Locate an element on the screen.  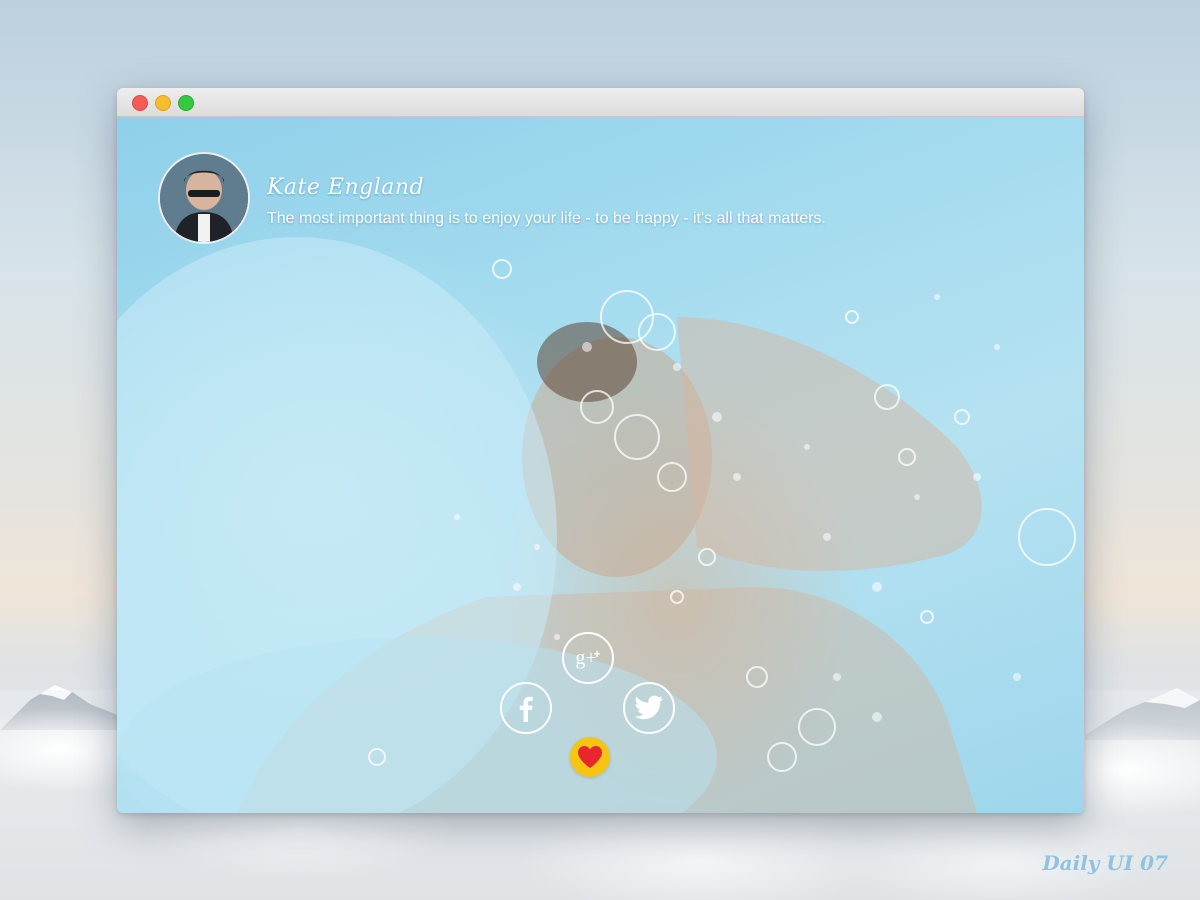
minimize-window-button is located at coordinates (163, 103).